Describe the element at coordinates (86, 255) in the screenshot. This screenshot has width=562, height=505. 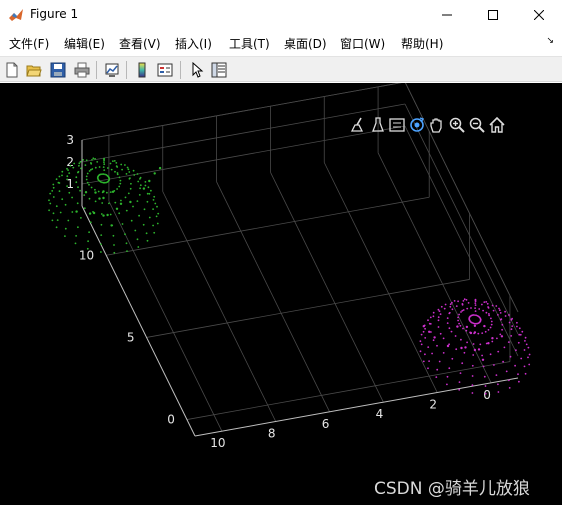
I see `y-tick-label: 10` at that location.